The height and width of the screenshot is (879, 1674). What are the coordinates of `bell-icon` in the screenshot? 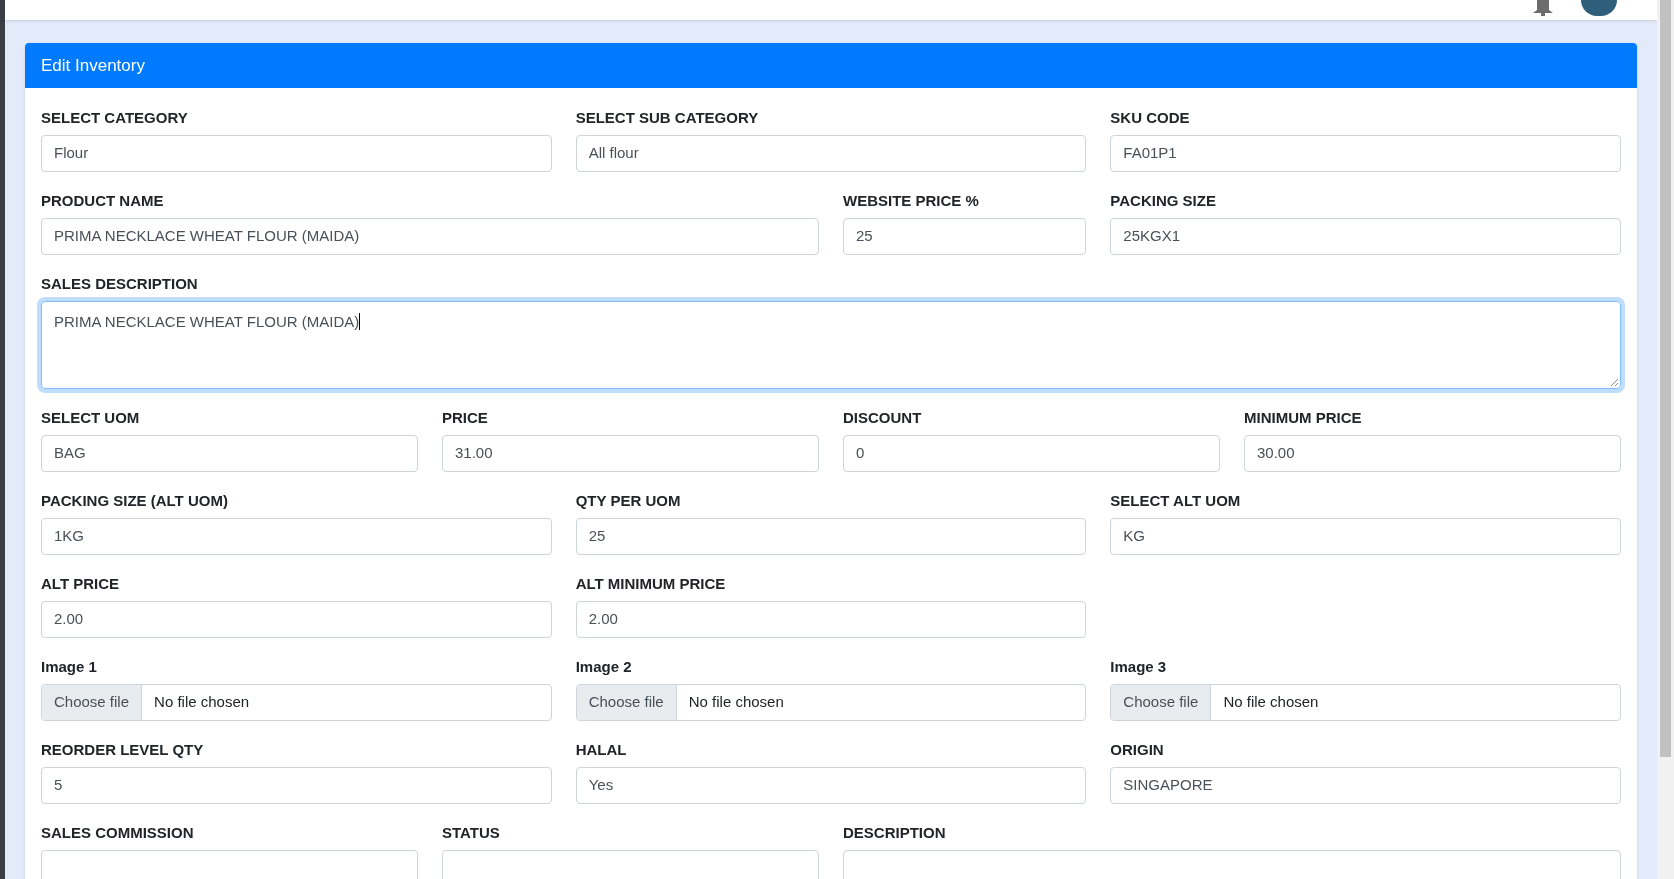 It's located at (1543, 8).